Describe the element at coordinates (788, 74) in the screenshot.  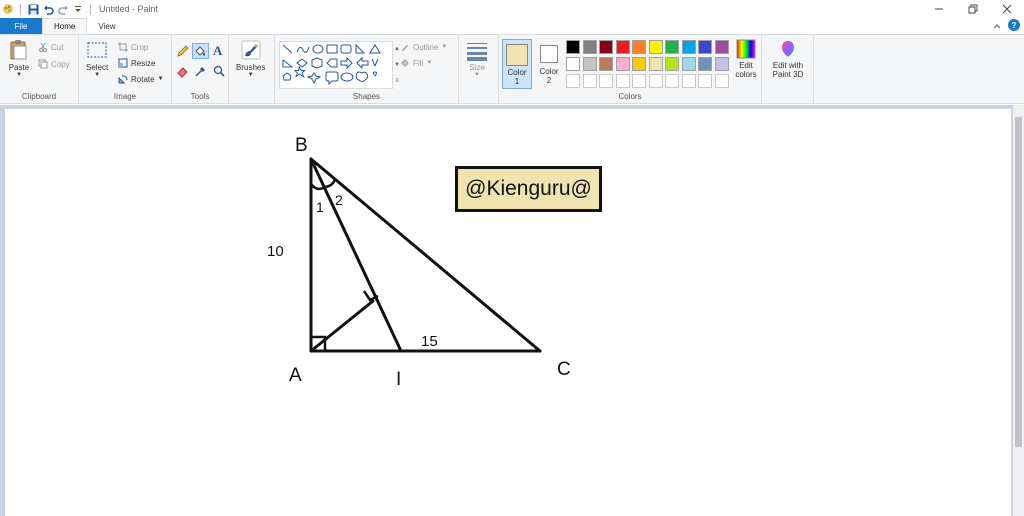
I see `paint3d-label-2: Paint 3D` at that location.